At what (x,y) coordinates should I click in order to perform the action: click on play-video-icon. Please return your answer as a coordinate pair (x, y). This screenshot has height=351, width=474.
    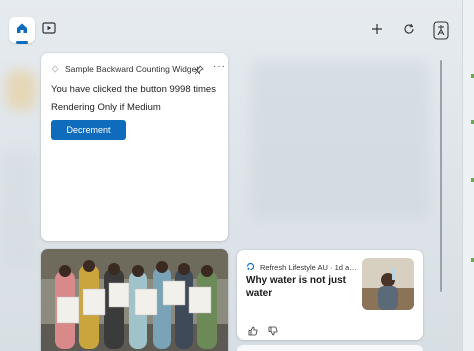
    Looking at the image, I should click on (49, 30).